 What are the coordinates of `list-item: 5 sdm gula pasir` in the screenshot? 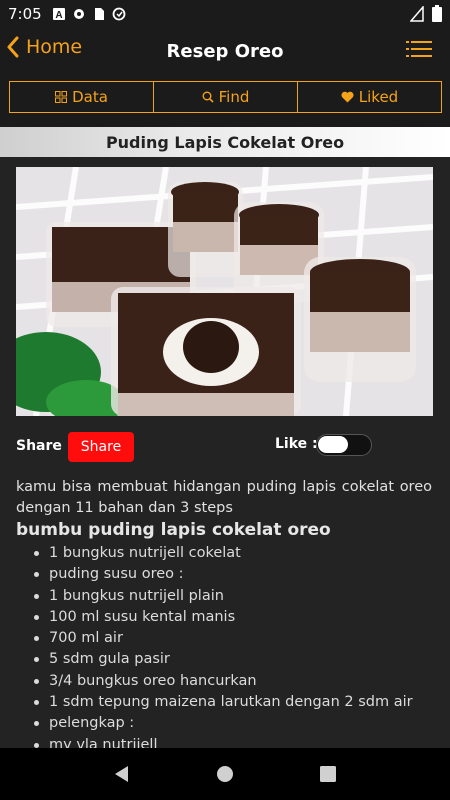 It's located at (223, 659).